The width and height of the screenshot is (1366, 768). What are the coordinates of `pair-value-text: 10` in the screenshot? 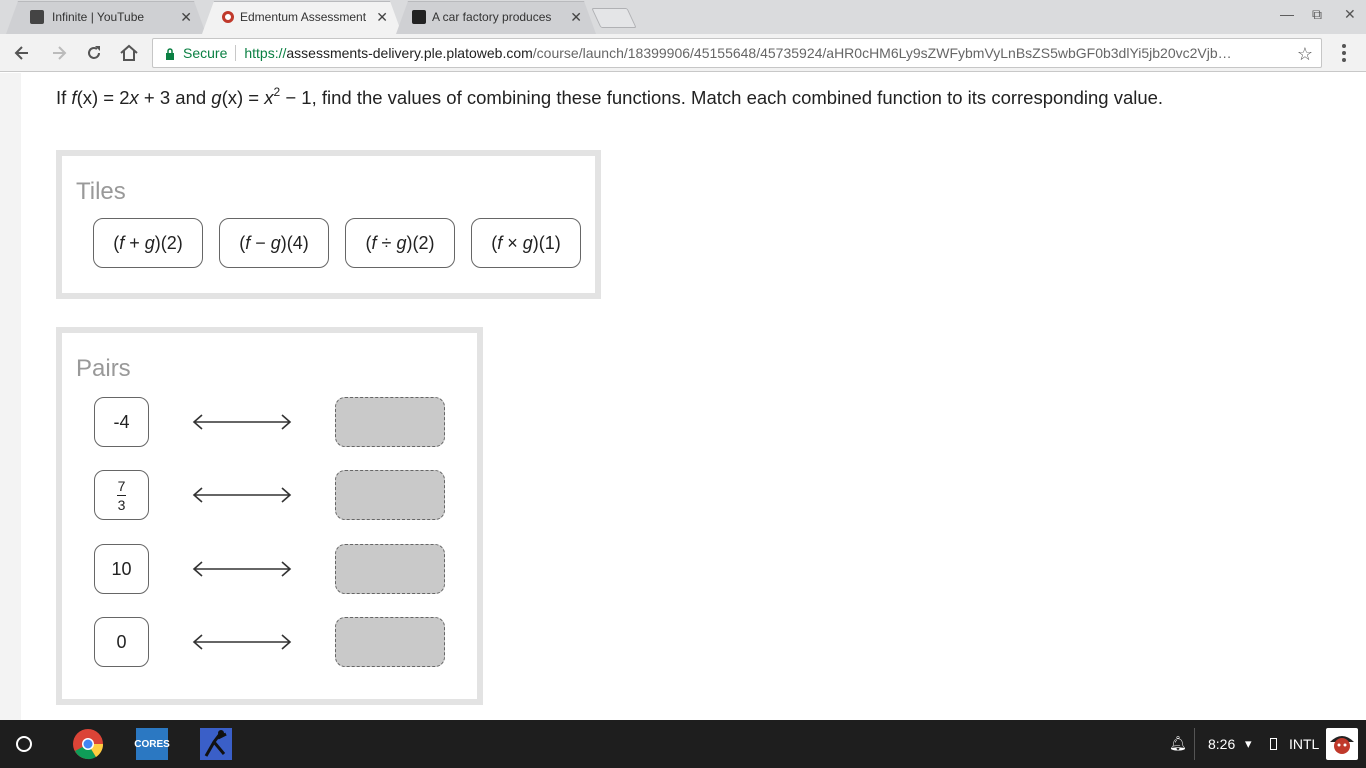 It's located at (121, 568).